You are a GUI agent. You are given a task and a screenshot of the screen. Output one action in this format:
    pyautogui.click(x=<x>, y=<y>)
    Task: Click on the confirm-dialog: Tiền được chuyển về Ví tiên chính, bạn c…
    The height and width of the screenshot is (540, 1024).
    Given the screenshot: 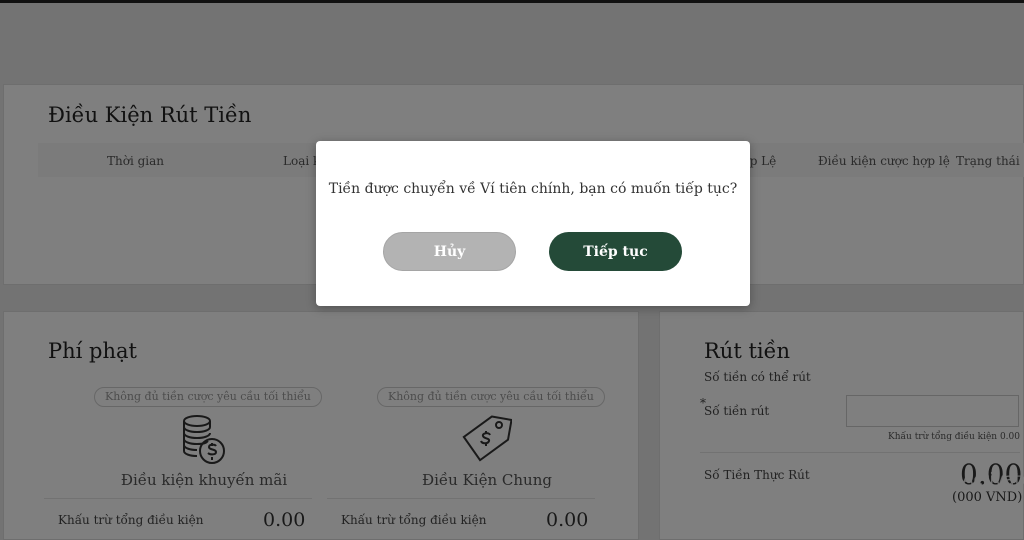 What is the action you would take?
    pyautogui.click(x=533, y=223)
    